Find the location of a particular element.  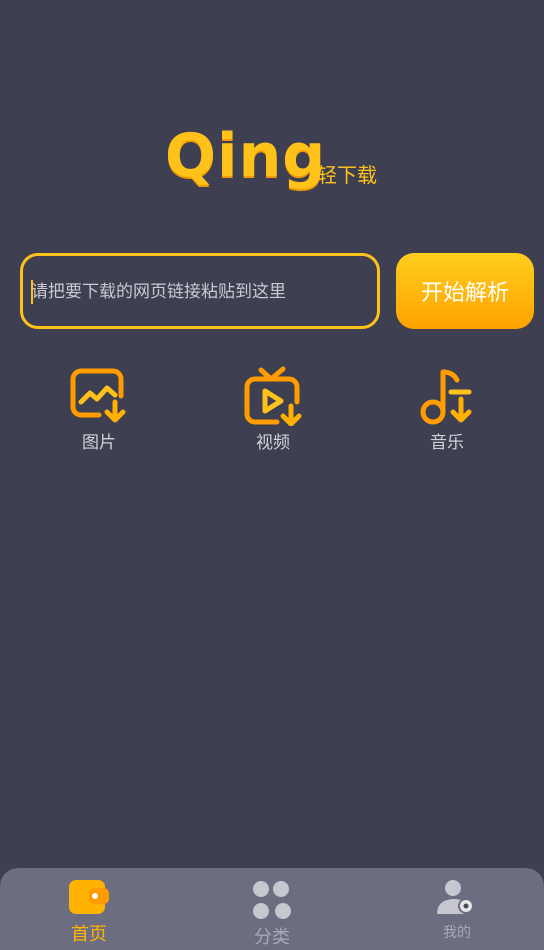

tab-category: 分类 is located at coordinates (272, 909).